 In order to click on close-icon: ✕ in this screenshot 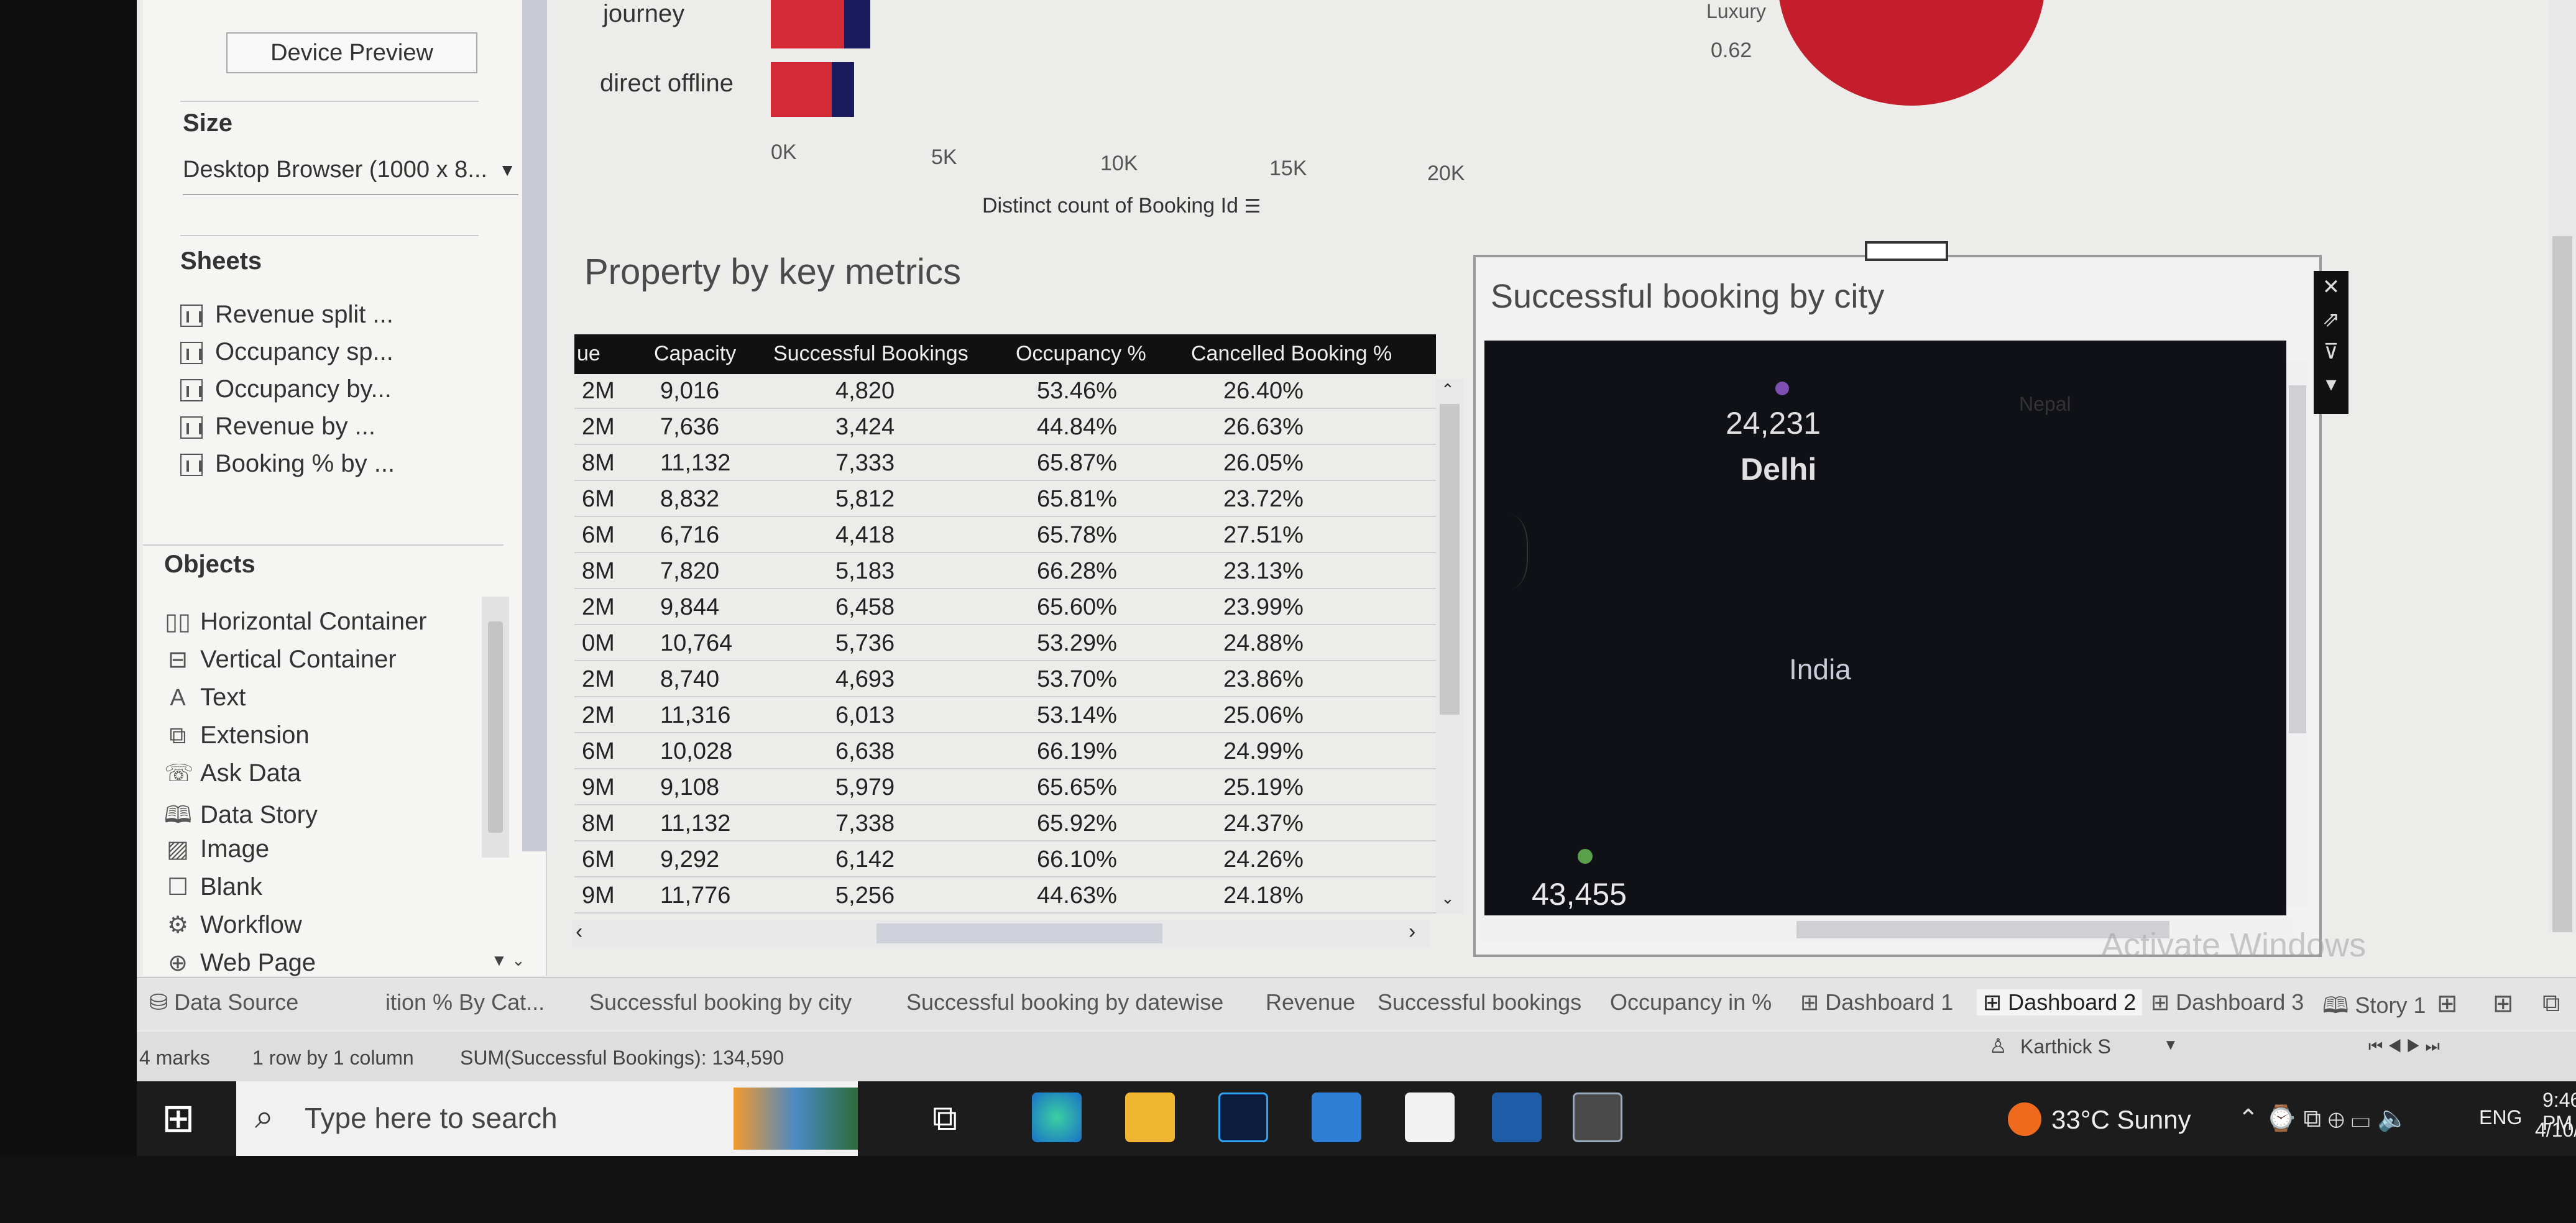, I will do `click(2331, 287)`.